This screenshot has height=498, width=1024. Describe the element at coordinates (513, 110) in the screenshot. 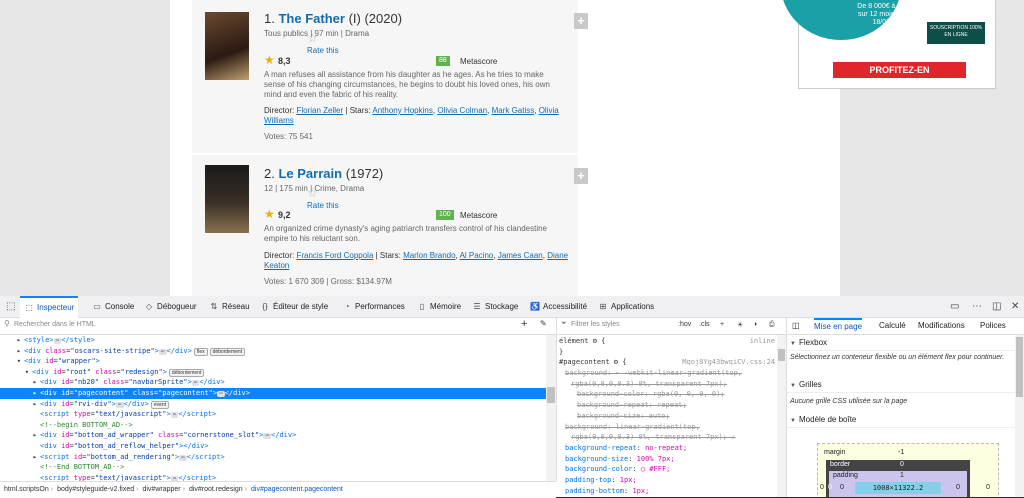

I see `star-link: Mark Gatiss` at that location.